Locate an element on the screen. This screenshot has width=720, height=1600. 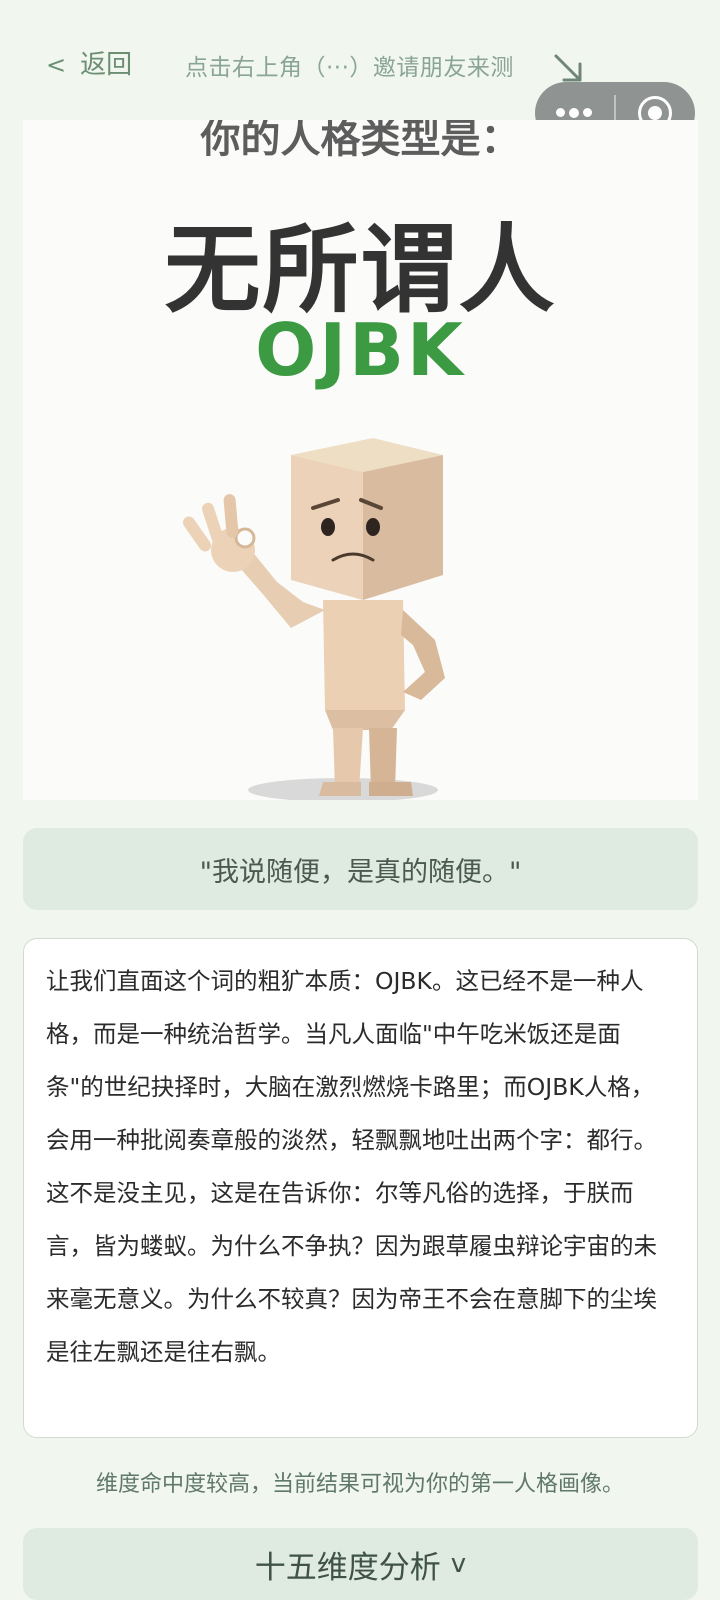
dimension-analysis-button: 十五维度分析 v is located at coordinates (360, 1564).